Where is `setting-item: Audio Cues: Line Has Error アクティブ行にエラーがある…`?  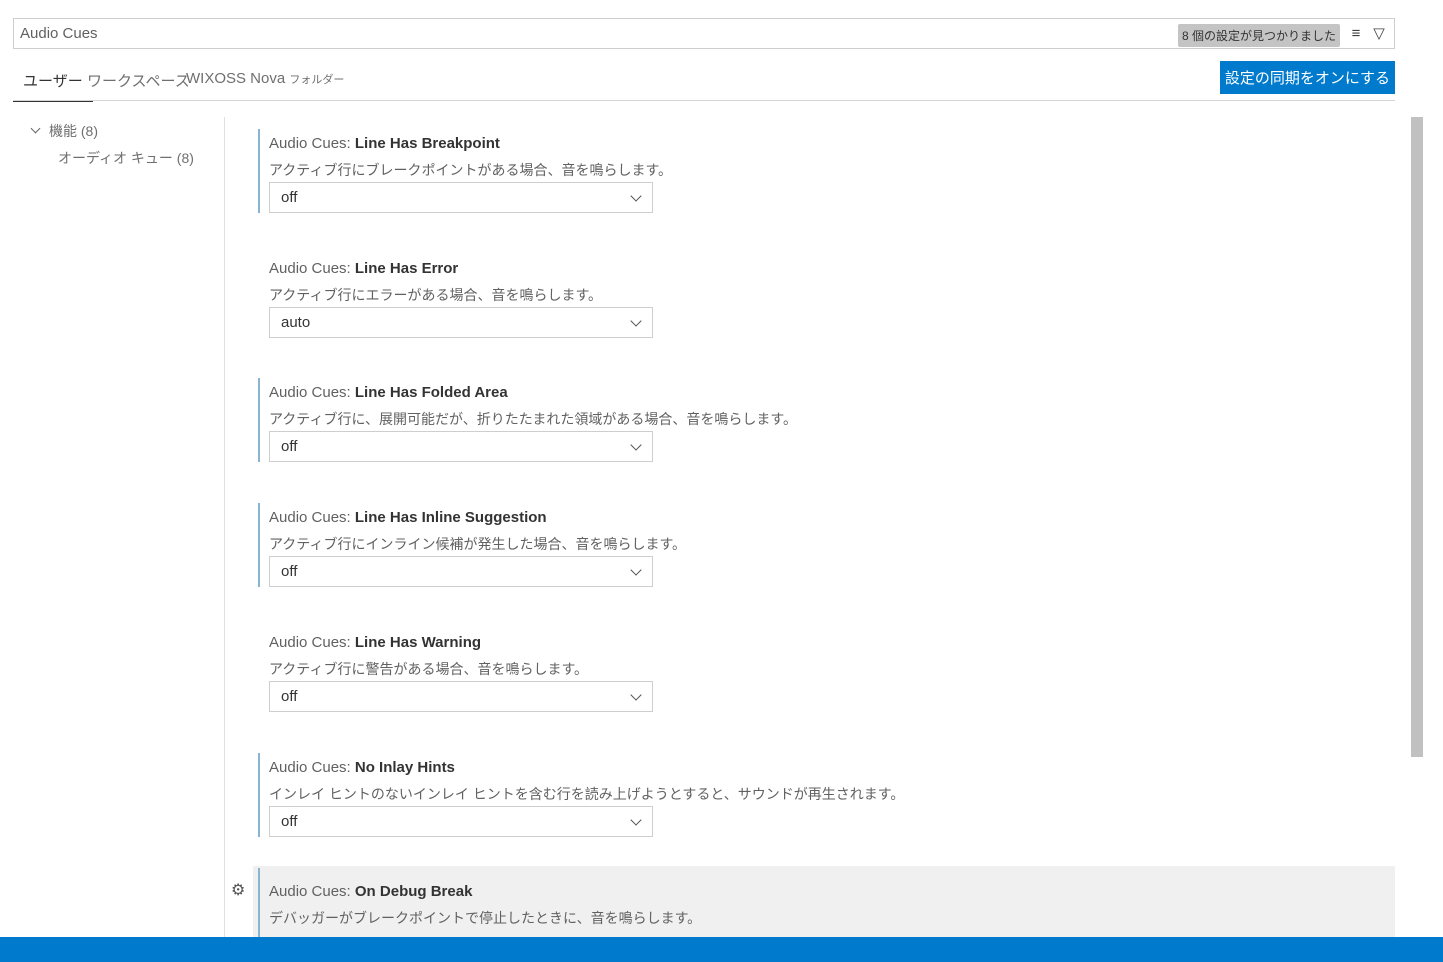 setting-item: Audio Cues: Line Has Error アクティブ行にエラーがある… is located at coordinates (824, 314).